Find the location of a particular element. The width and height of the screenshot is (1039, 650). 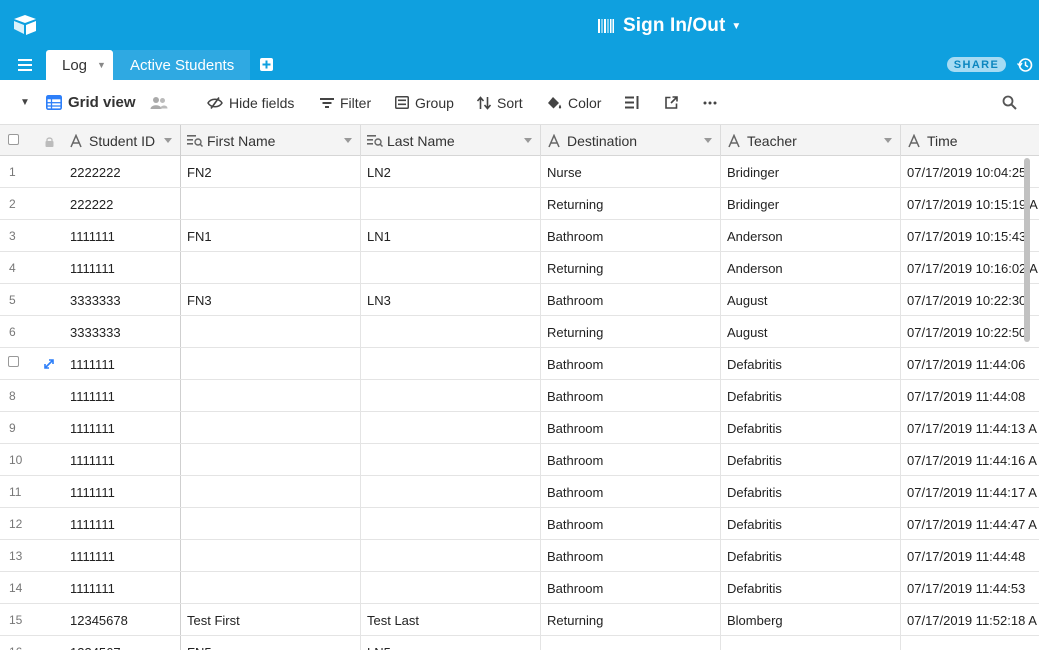

cell-last-name: LN1 is located at coordinates (450, 236).